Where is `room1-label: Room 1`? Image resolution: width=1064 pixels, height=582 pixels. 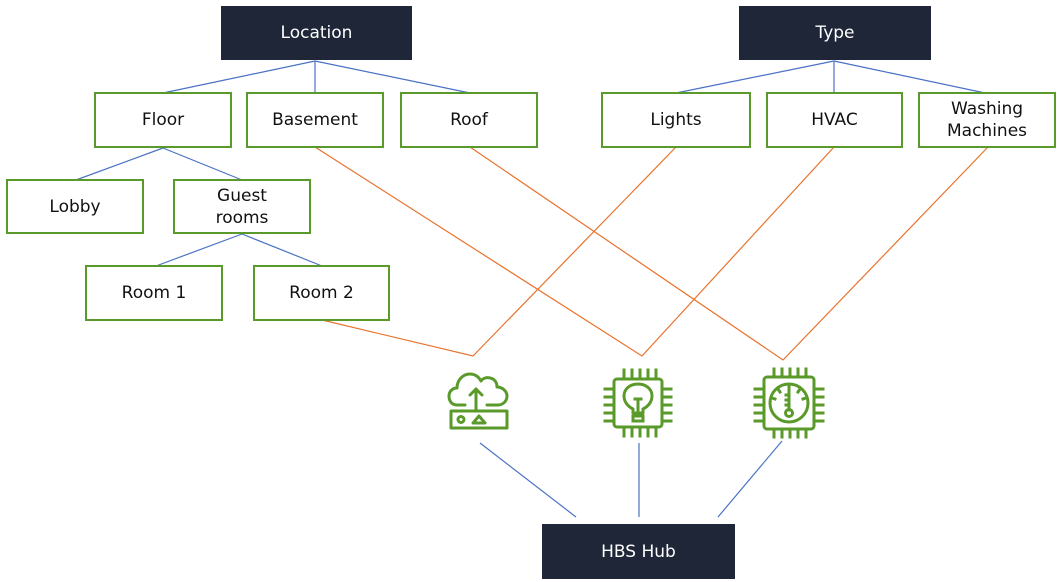 room1-label: Room 1 is located at coordinates (154, 293).